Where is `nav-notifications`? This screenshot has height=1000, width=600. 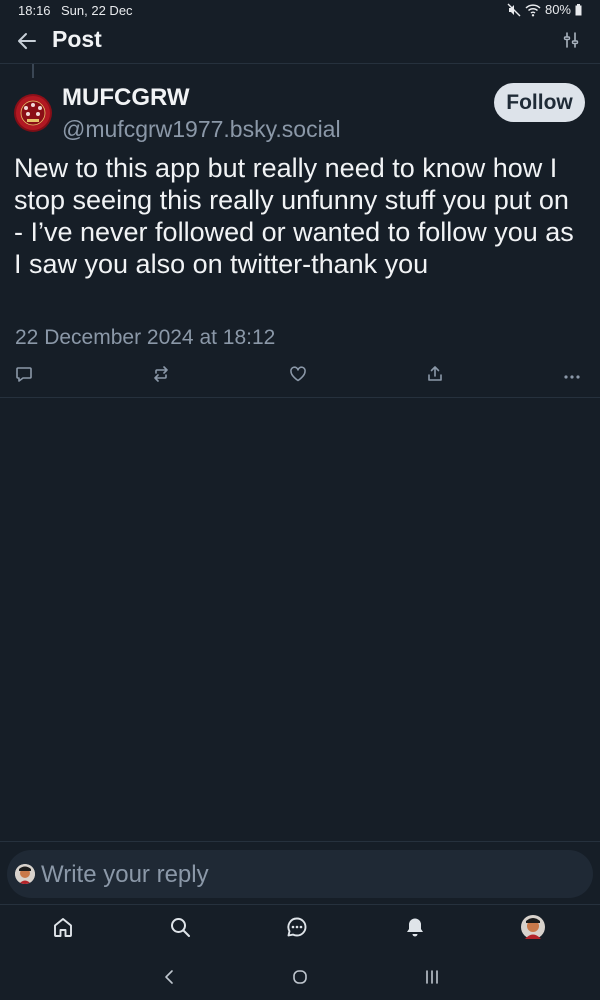 nav-notifications is located at coordinates (415, 929).